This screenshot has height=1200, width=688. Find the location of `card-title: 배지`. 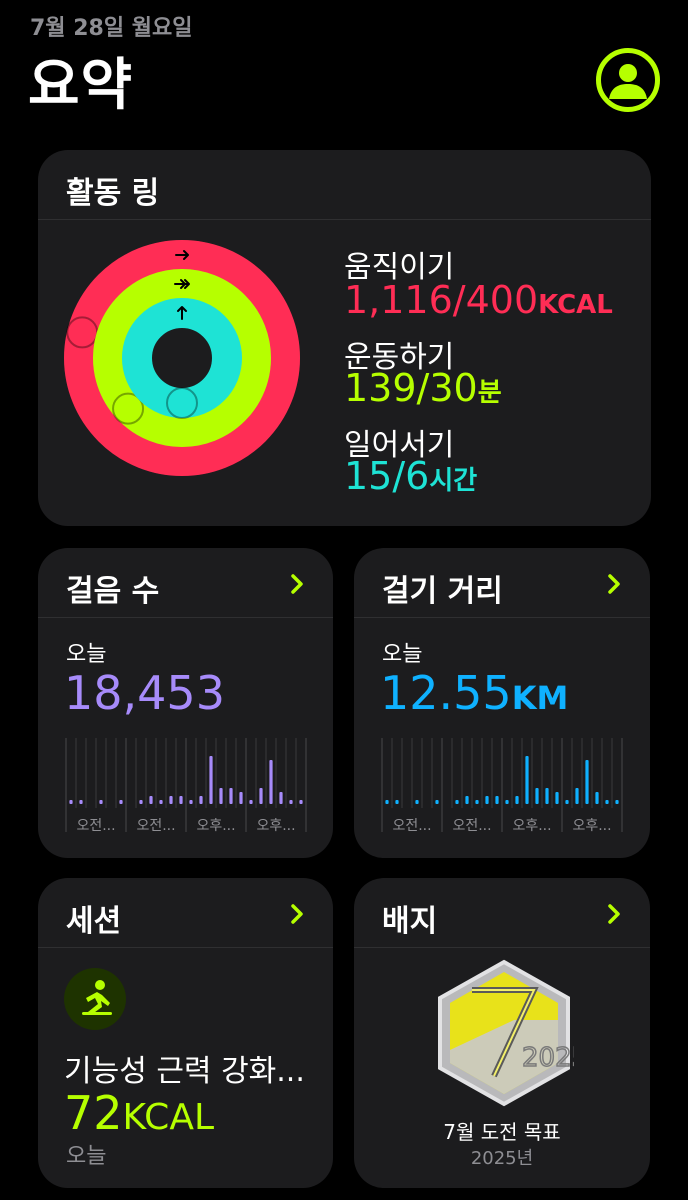

card-title: 배지 is located at coordinates (410, 921).